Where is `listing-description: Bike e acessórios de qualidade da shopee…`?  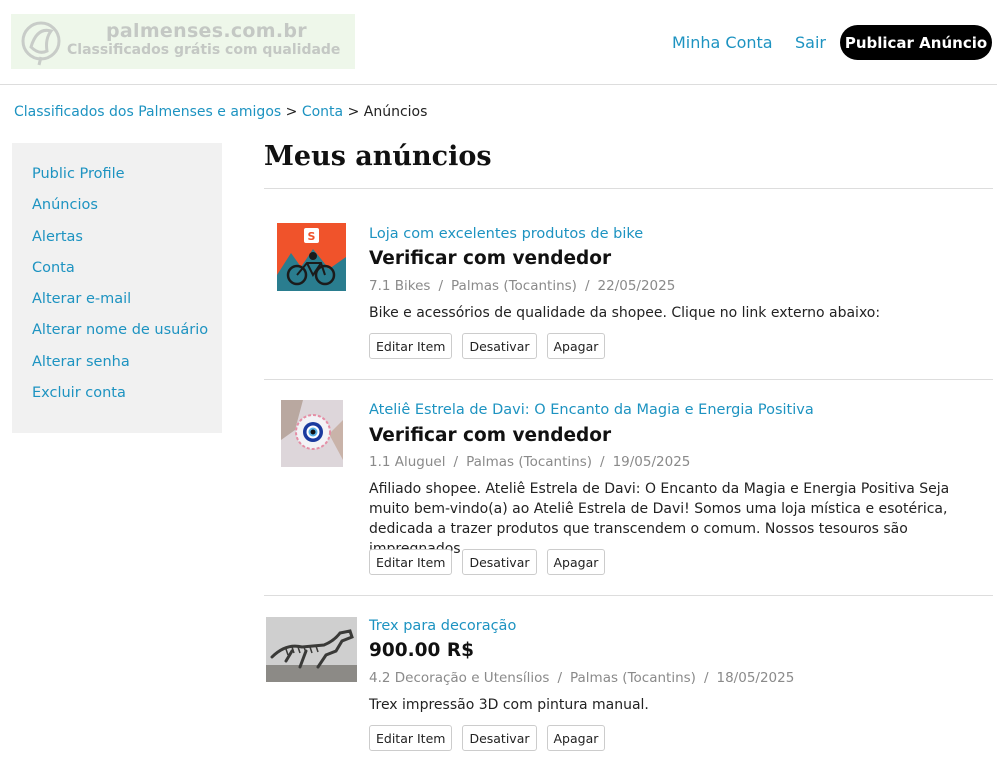
listing-description: Bike e acessórios de qualidade da shopee… is located at coordinates (625, 313).